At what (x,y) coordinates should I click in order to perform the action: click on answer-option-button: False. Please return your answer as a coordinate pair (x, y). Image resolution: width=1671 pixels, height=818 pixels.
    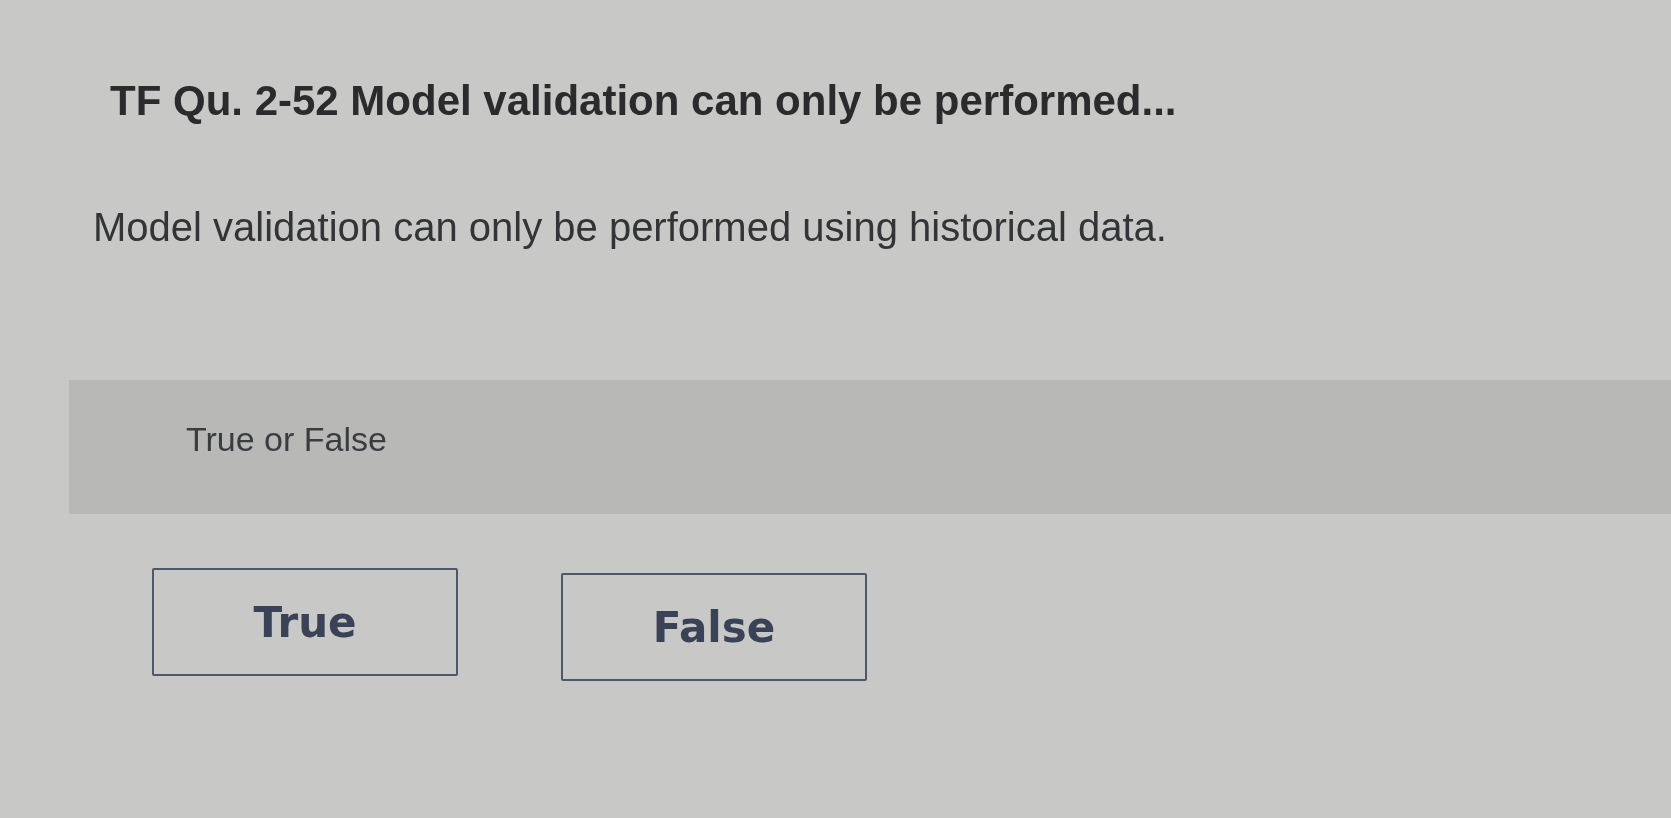
    Looking at the image, I should click on (714, 627).